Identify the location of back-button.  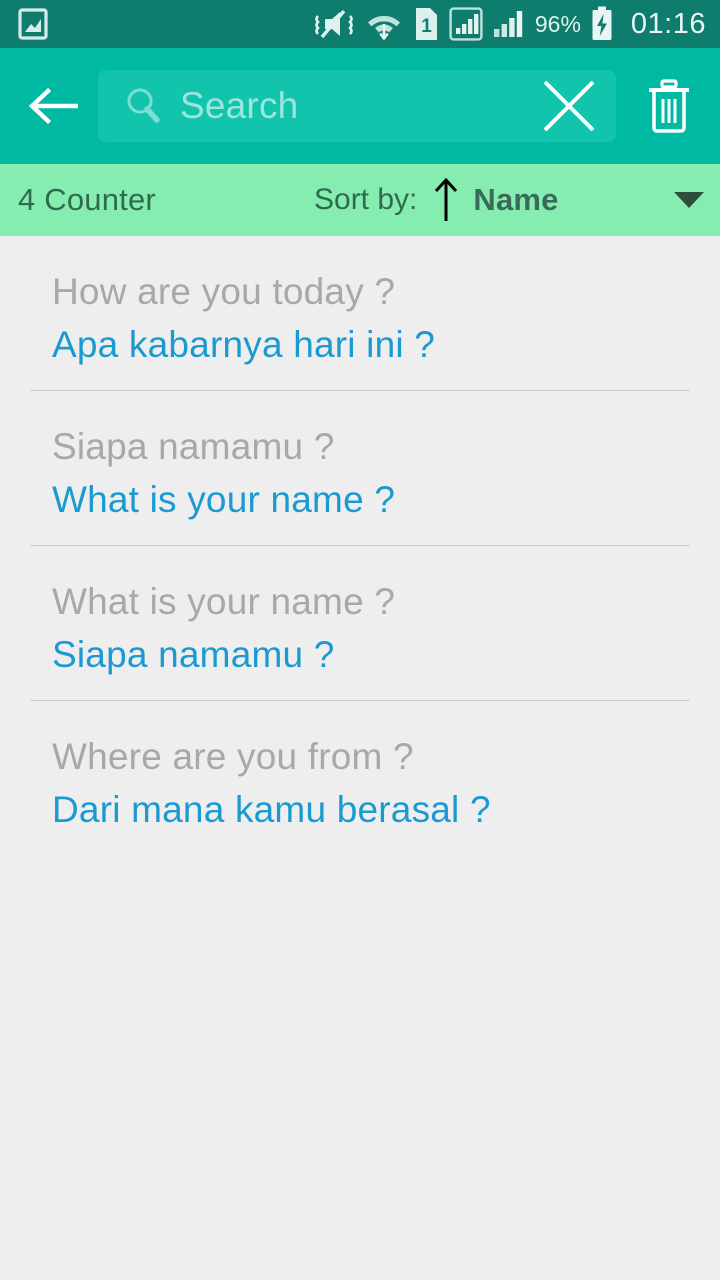
(54, 106).